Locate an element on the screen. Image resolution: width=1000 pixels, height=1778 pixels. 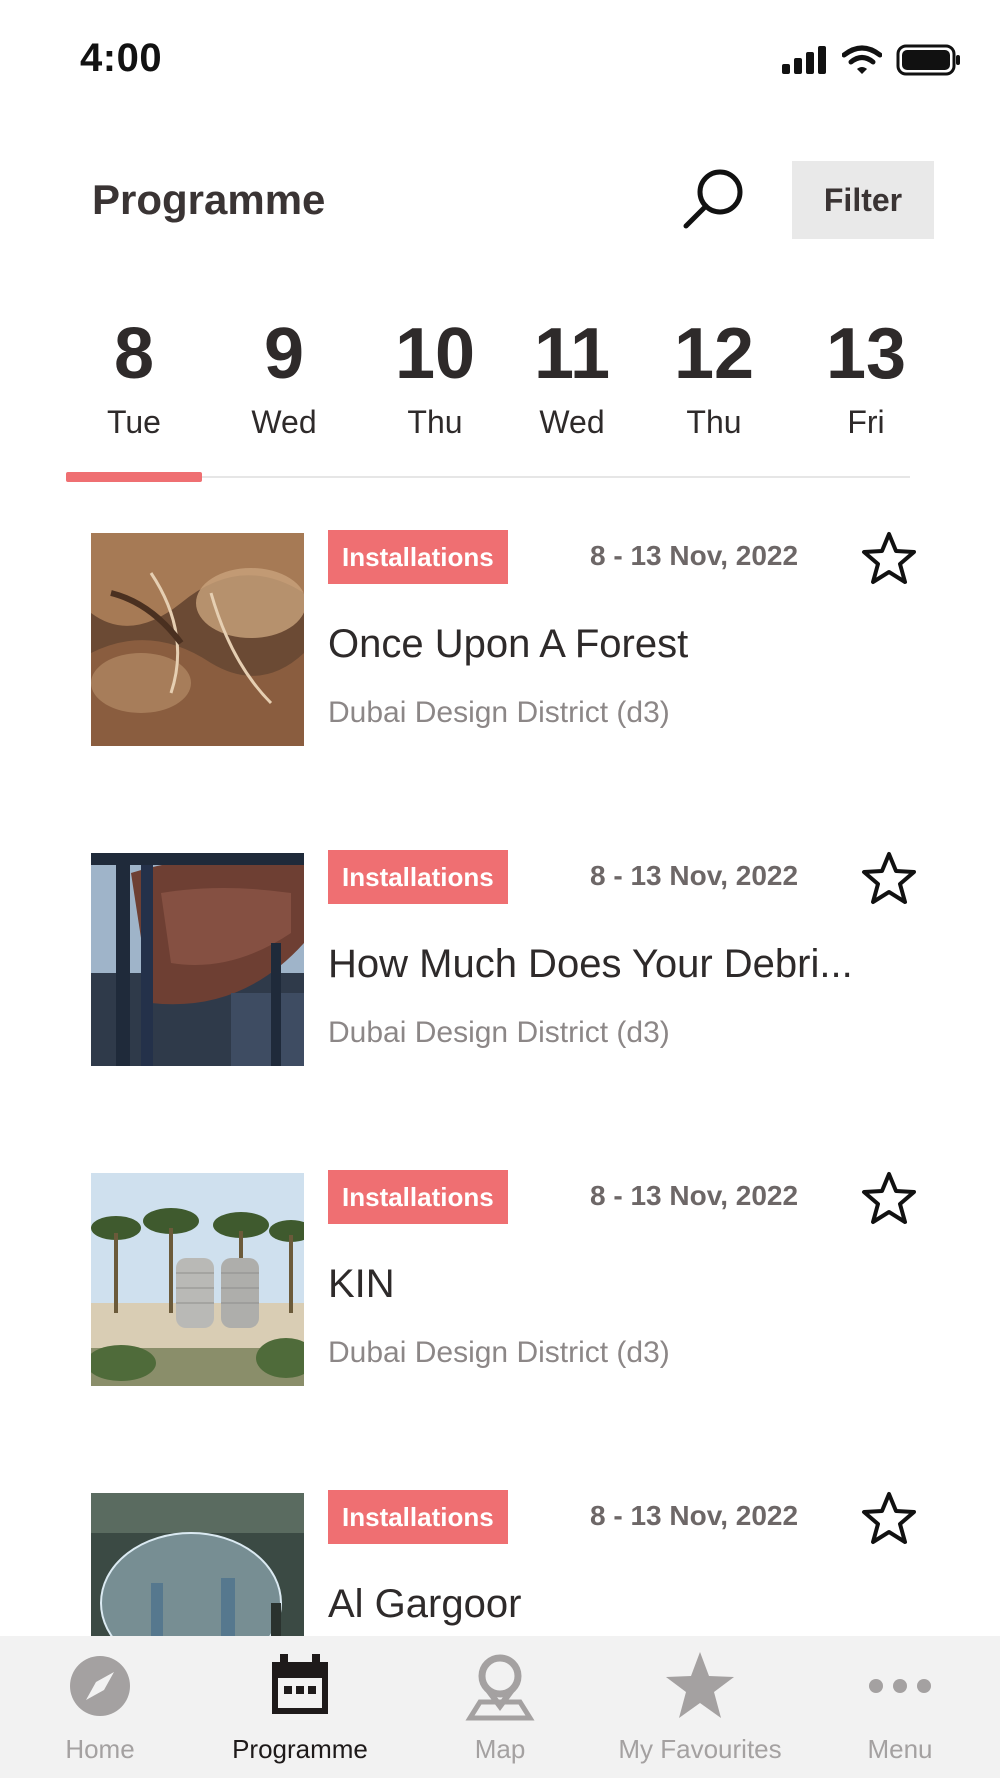
bottom-navigation: Home Programme Map My Favourites Menu is located at coordinates (500, 1707).